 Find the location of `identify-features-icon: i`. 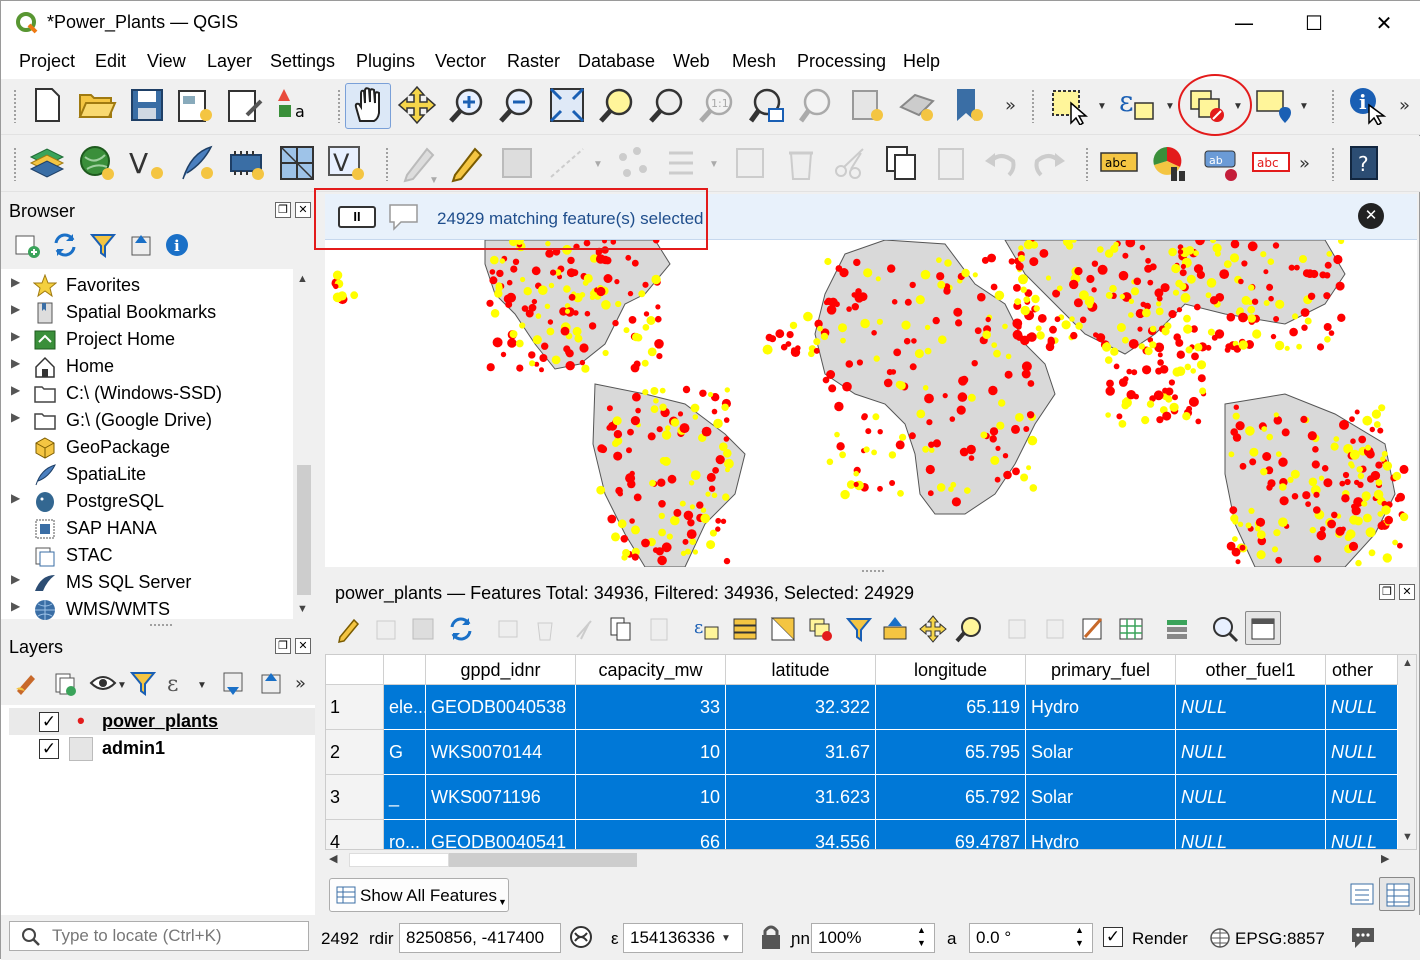

identify-features-icon: i is located at coordinates (1367, 105).